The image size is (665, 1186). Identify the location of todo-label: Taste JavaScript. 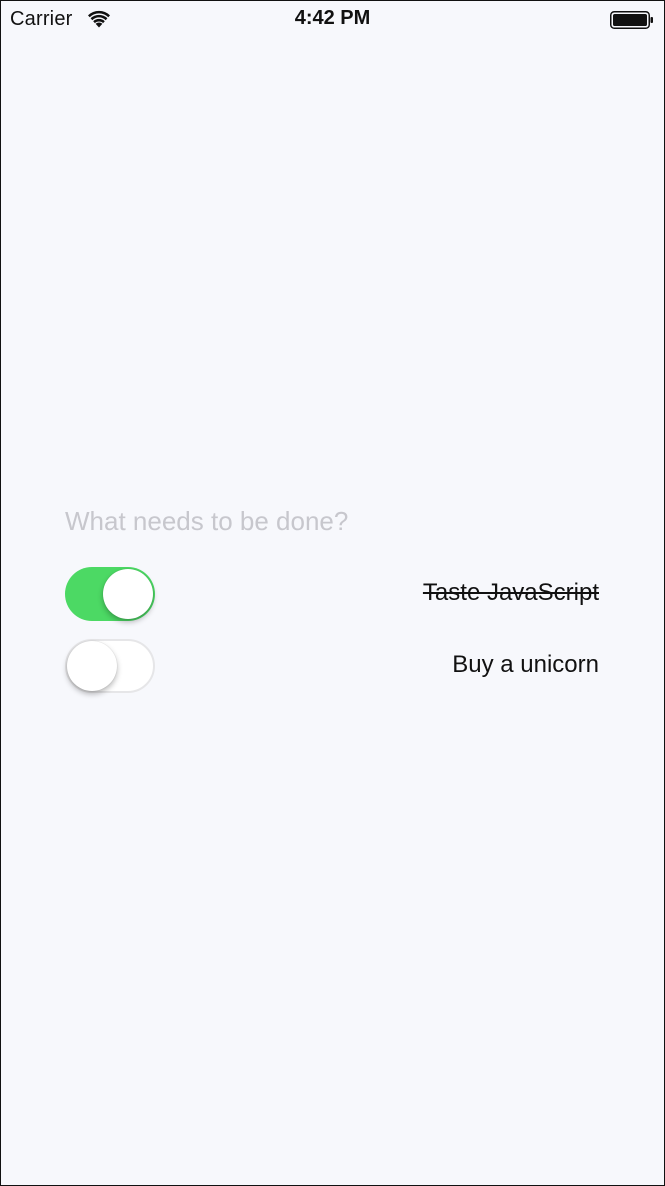
(510, 592).